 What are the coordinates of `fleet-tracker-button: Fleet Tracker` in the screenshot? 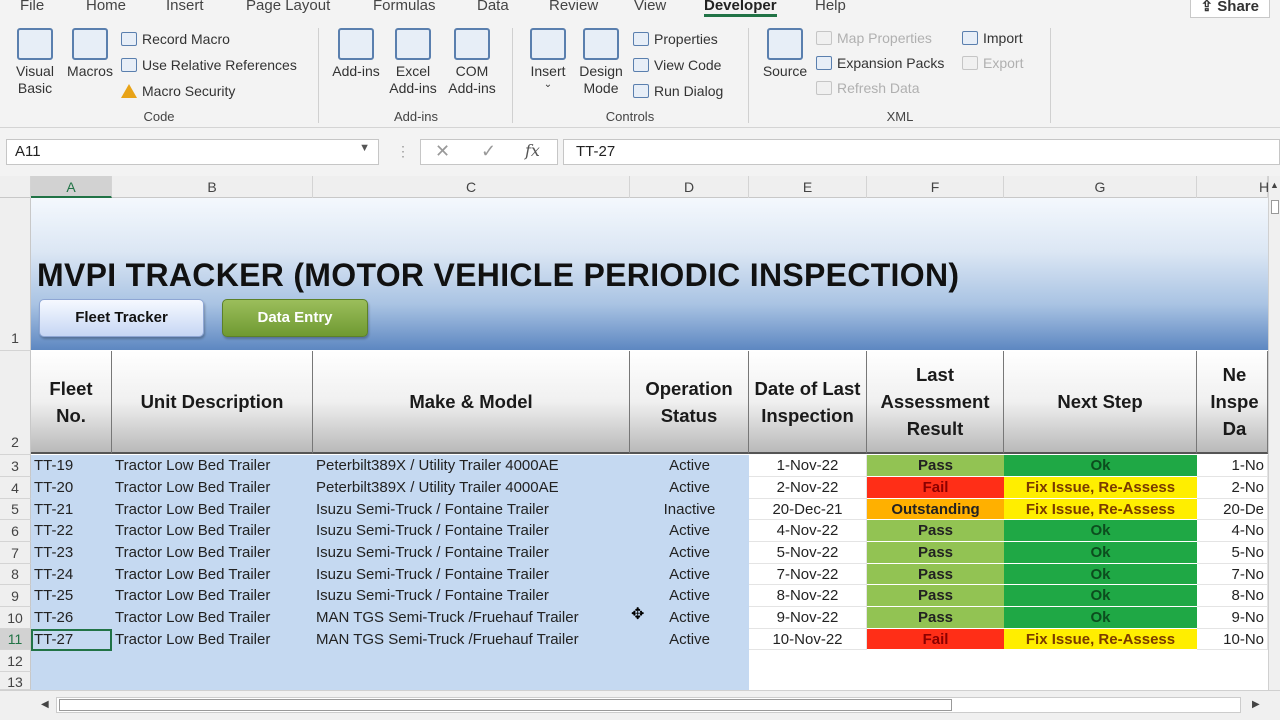 It's located at (121, 318).